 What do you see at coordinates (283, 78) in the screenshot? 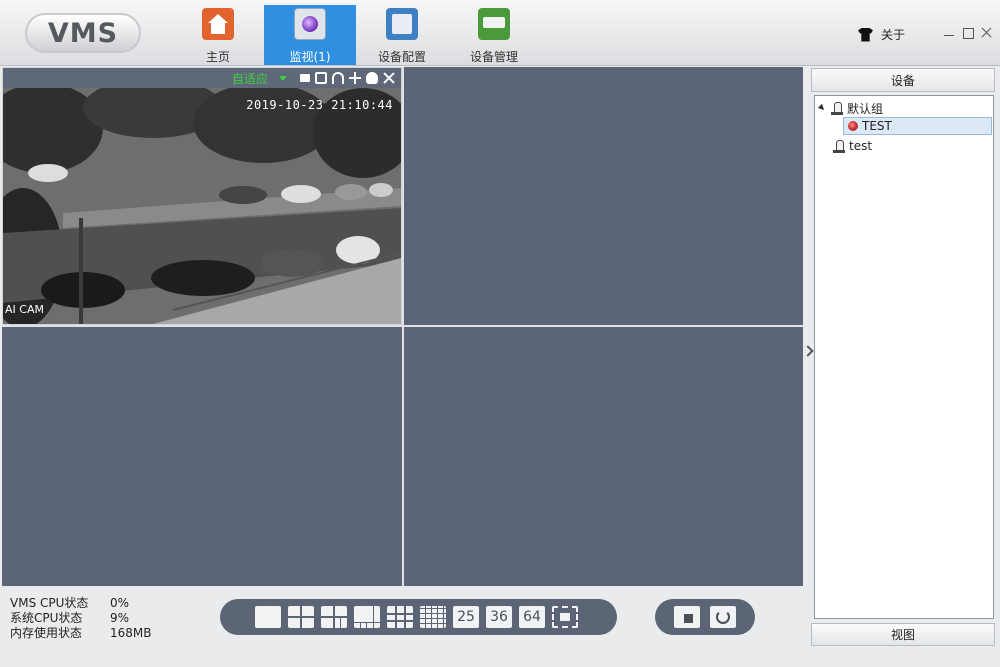
I see `chevron-down-icon` at bounding box center [283, 78].